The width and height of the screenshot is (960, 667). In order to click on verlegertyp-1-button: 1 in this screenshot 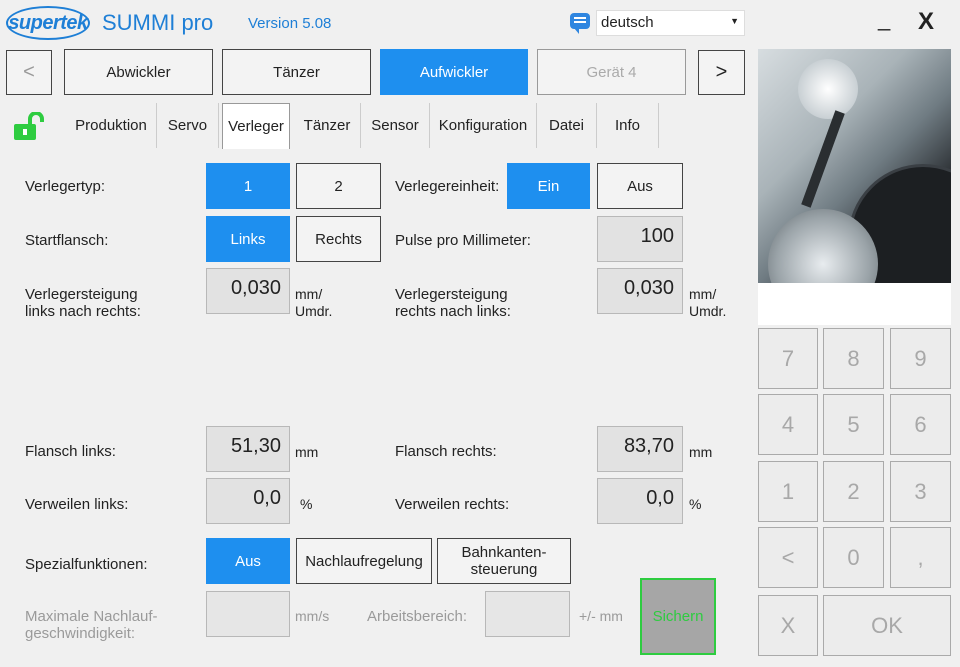, I will do `click(248, 186)`.